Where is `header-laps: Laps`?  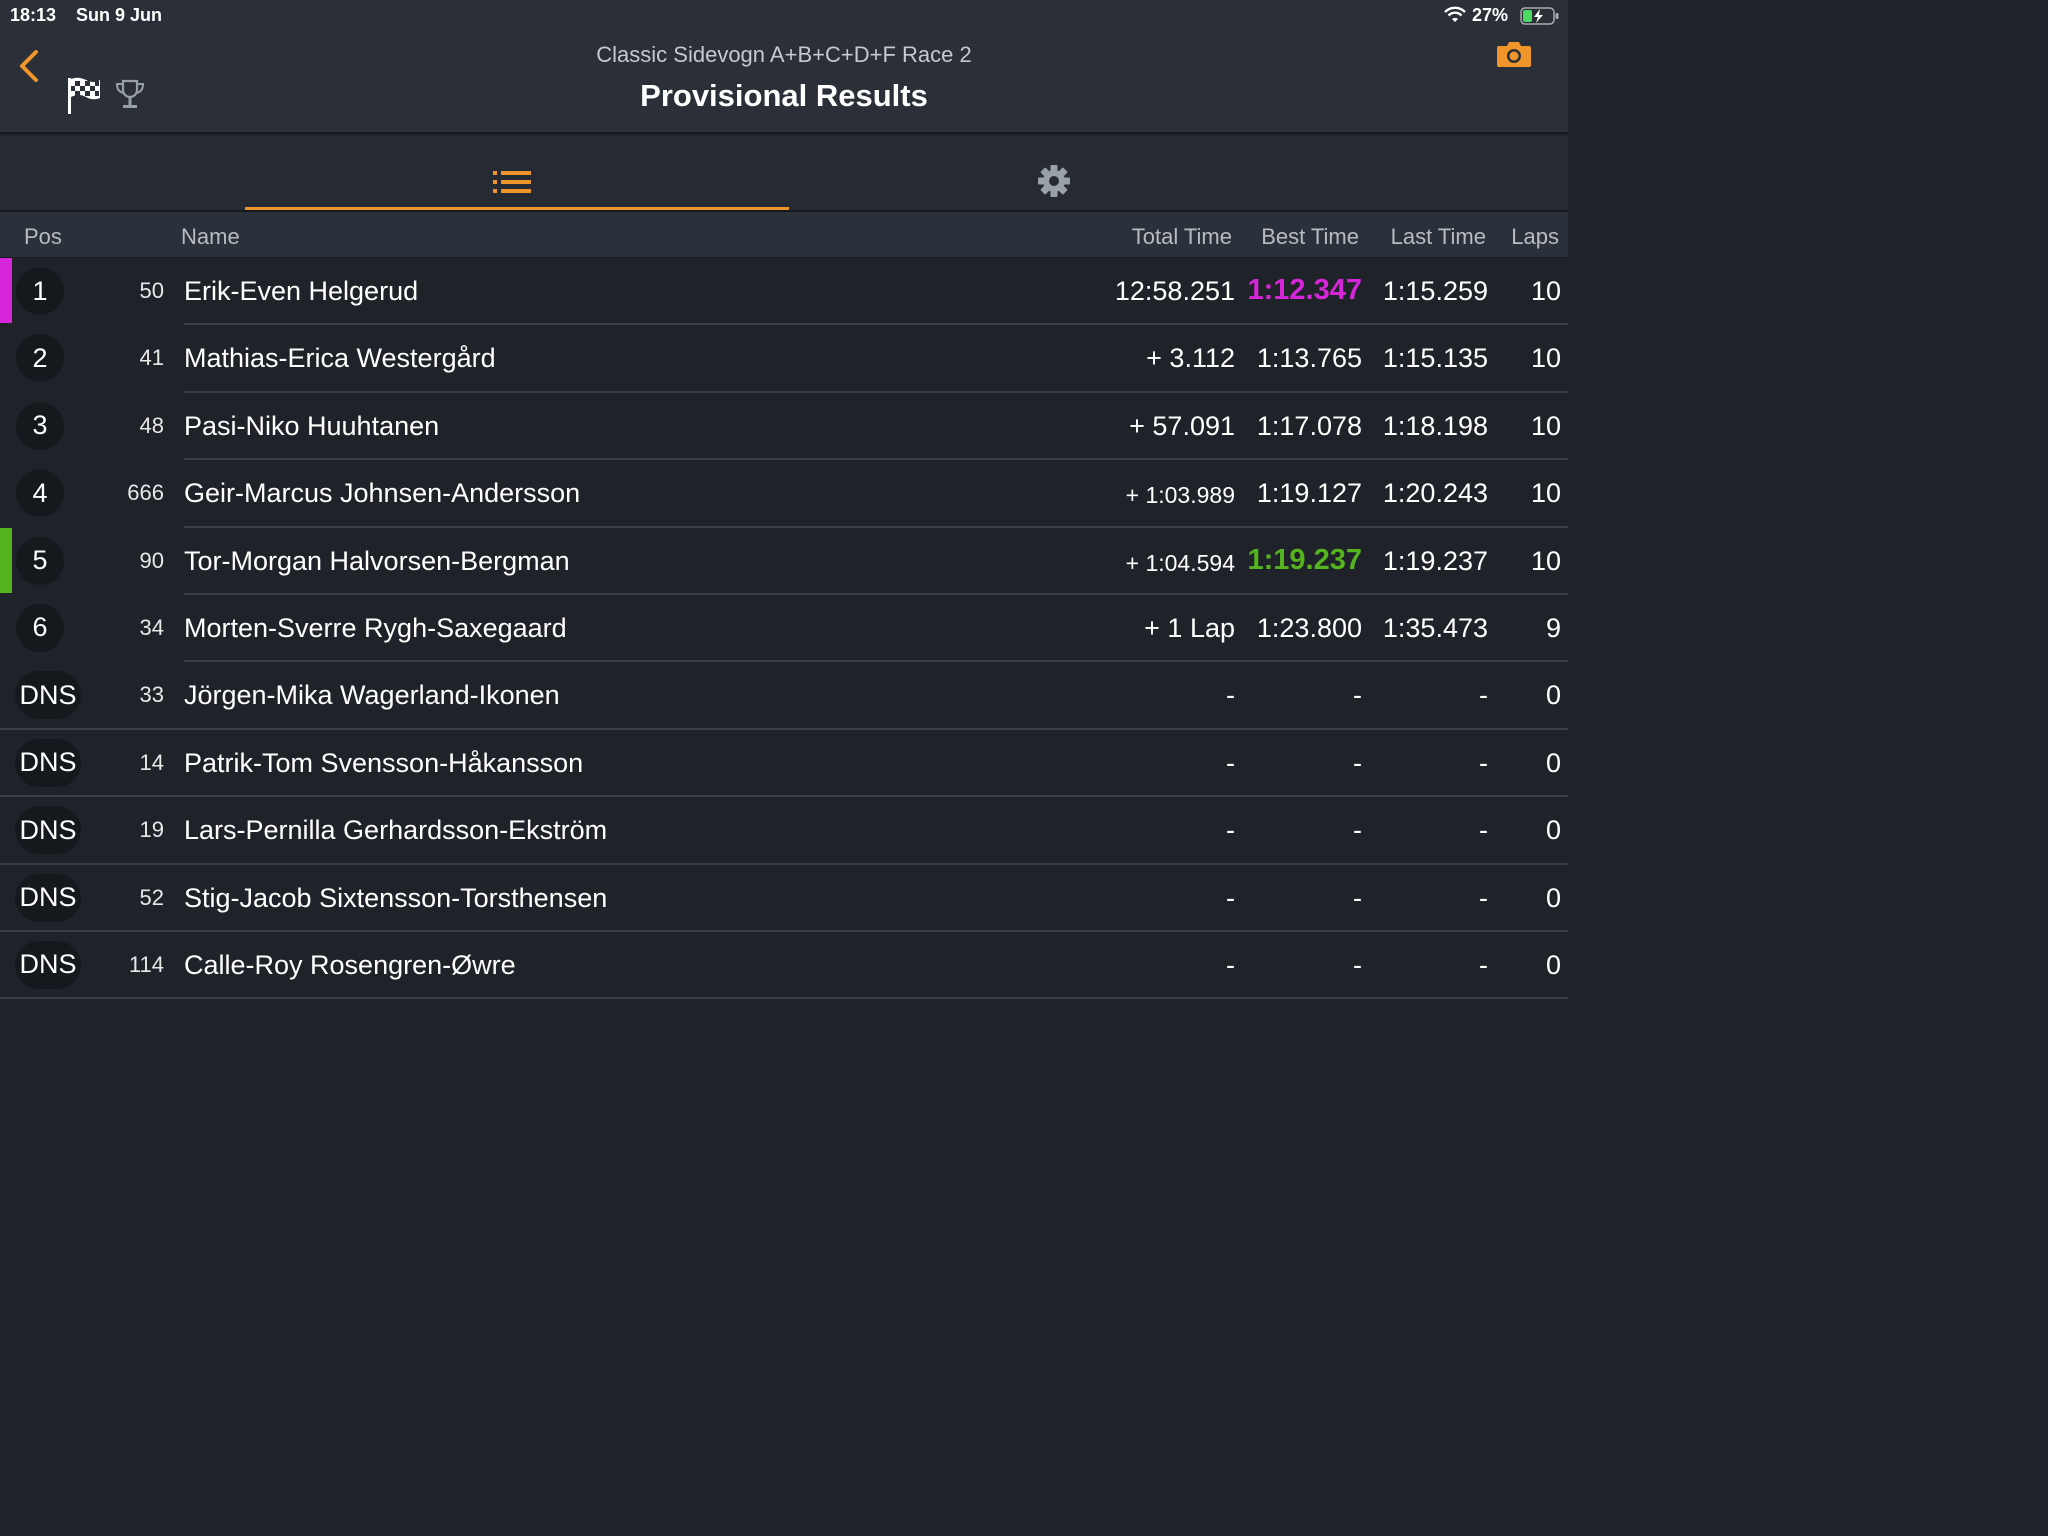 header-laps: Laps is located at coordinates (1535, 237).